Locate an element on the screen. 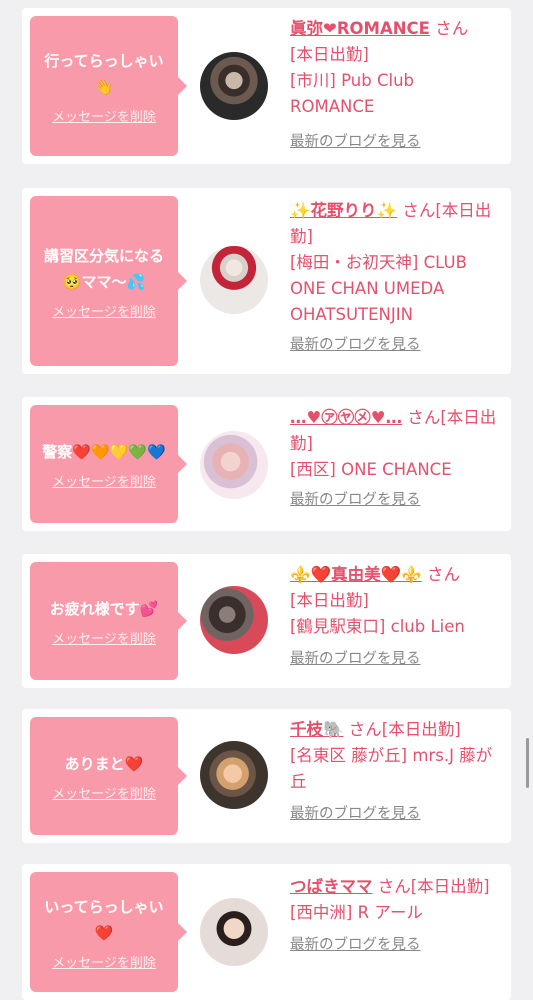 The height and width of the screenshot is (1000, 533). area: [西区] is located at coordinates (313, 469).